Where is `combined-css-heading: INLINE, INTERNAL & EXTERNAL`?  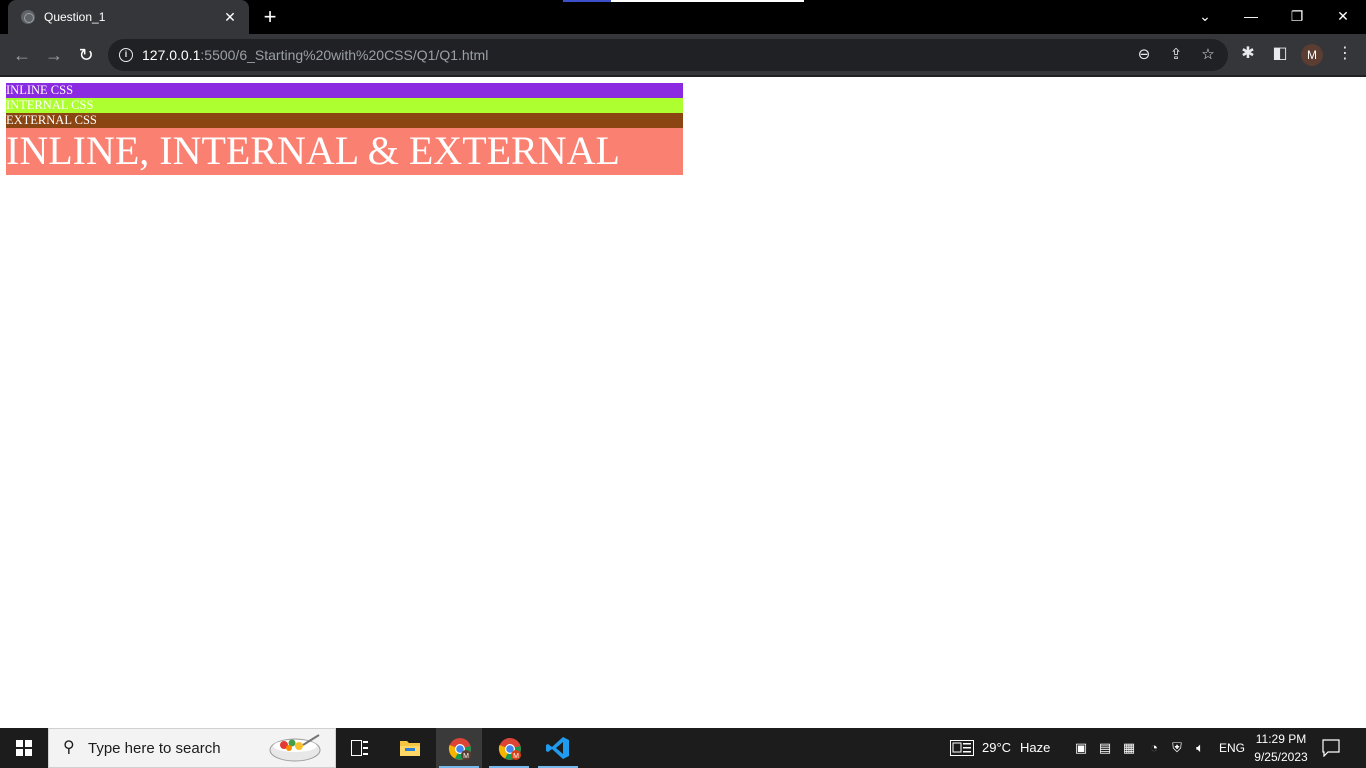
combined-css-heading: INLINE, INTERNAL & EXTERNAL is located at coordinates (344, 151).